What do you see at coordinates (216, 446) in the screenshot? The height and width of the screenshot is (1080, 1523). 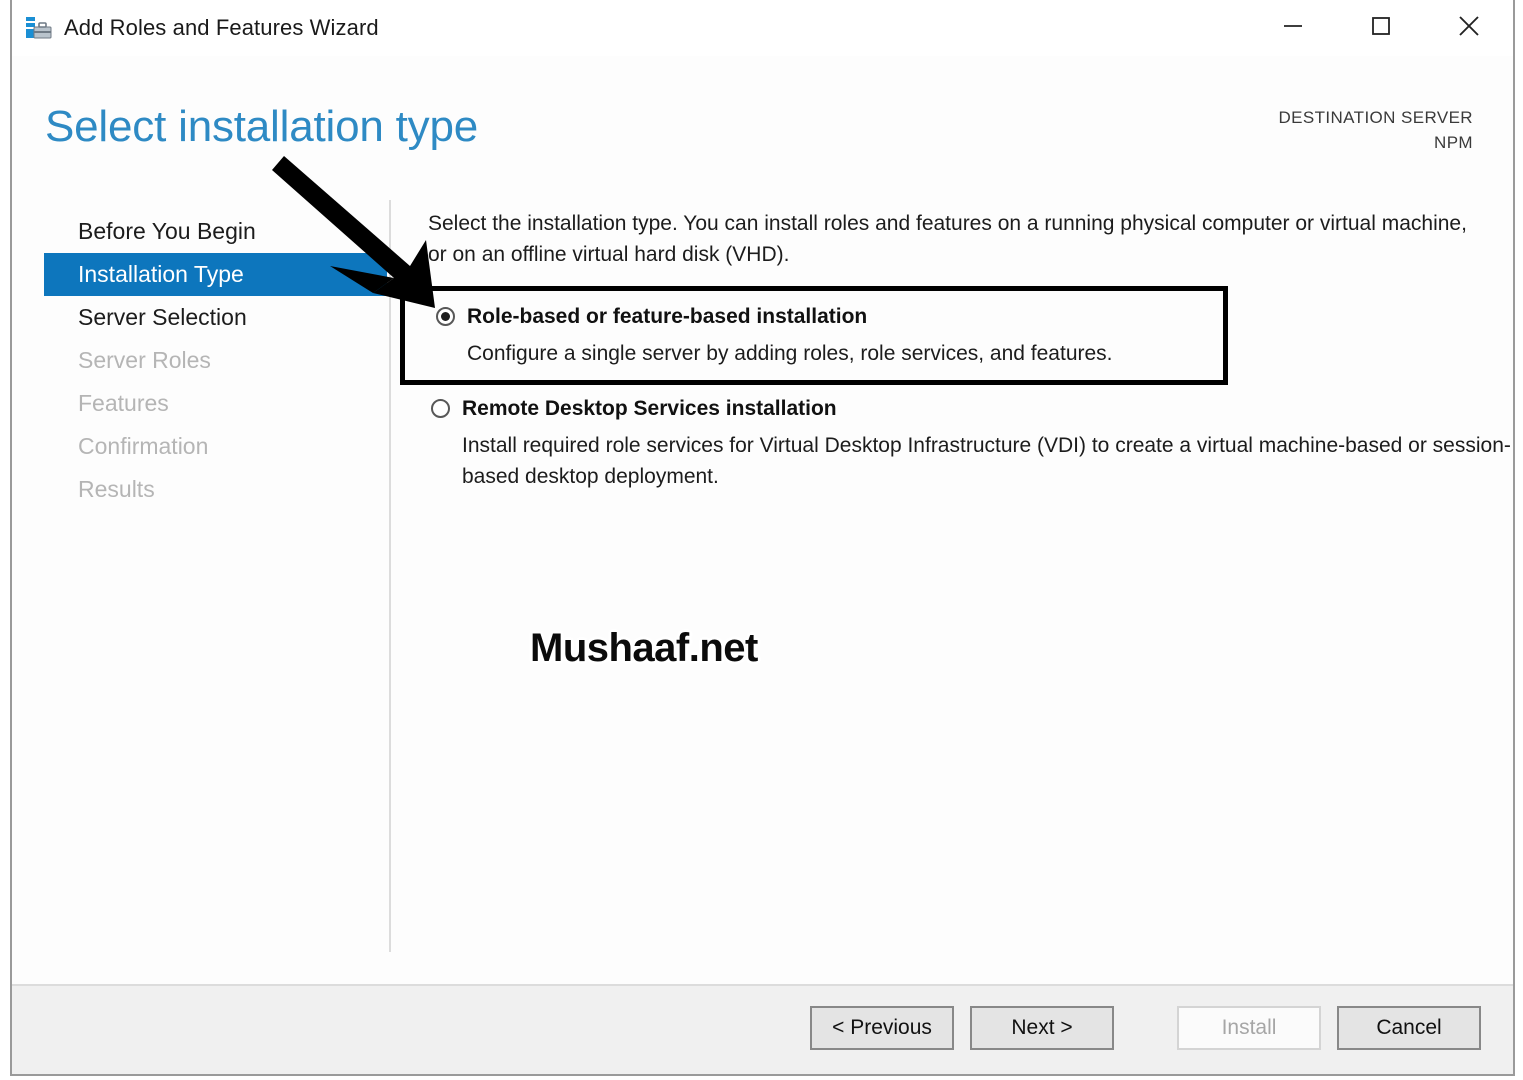 I see `sidebar-item-confirmation: Confirmation` at bounding box center [216, 446].